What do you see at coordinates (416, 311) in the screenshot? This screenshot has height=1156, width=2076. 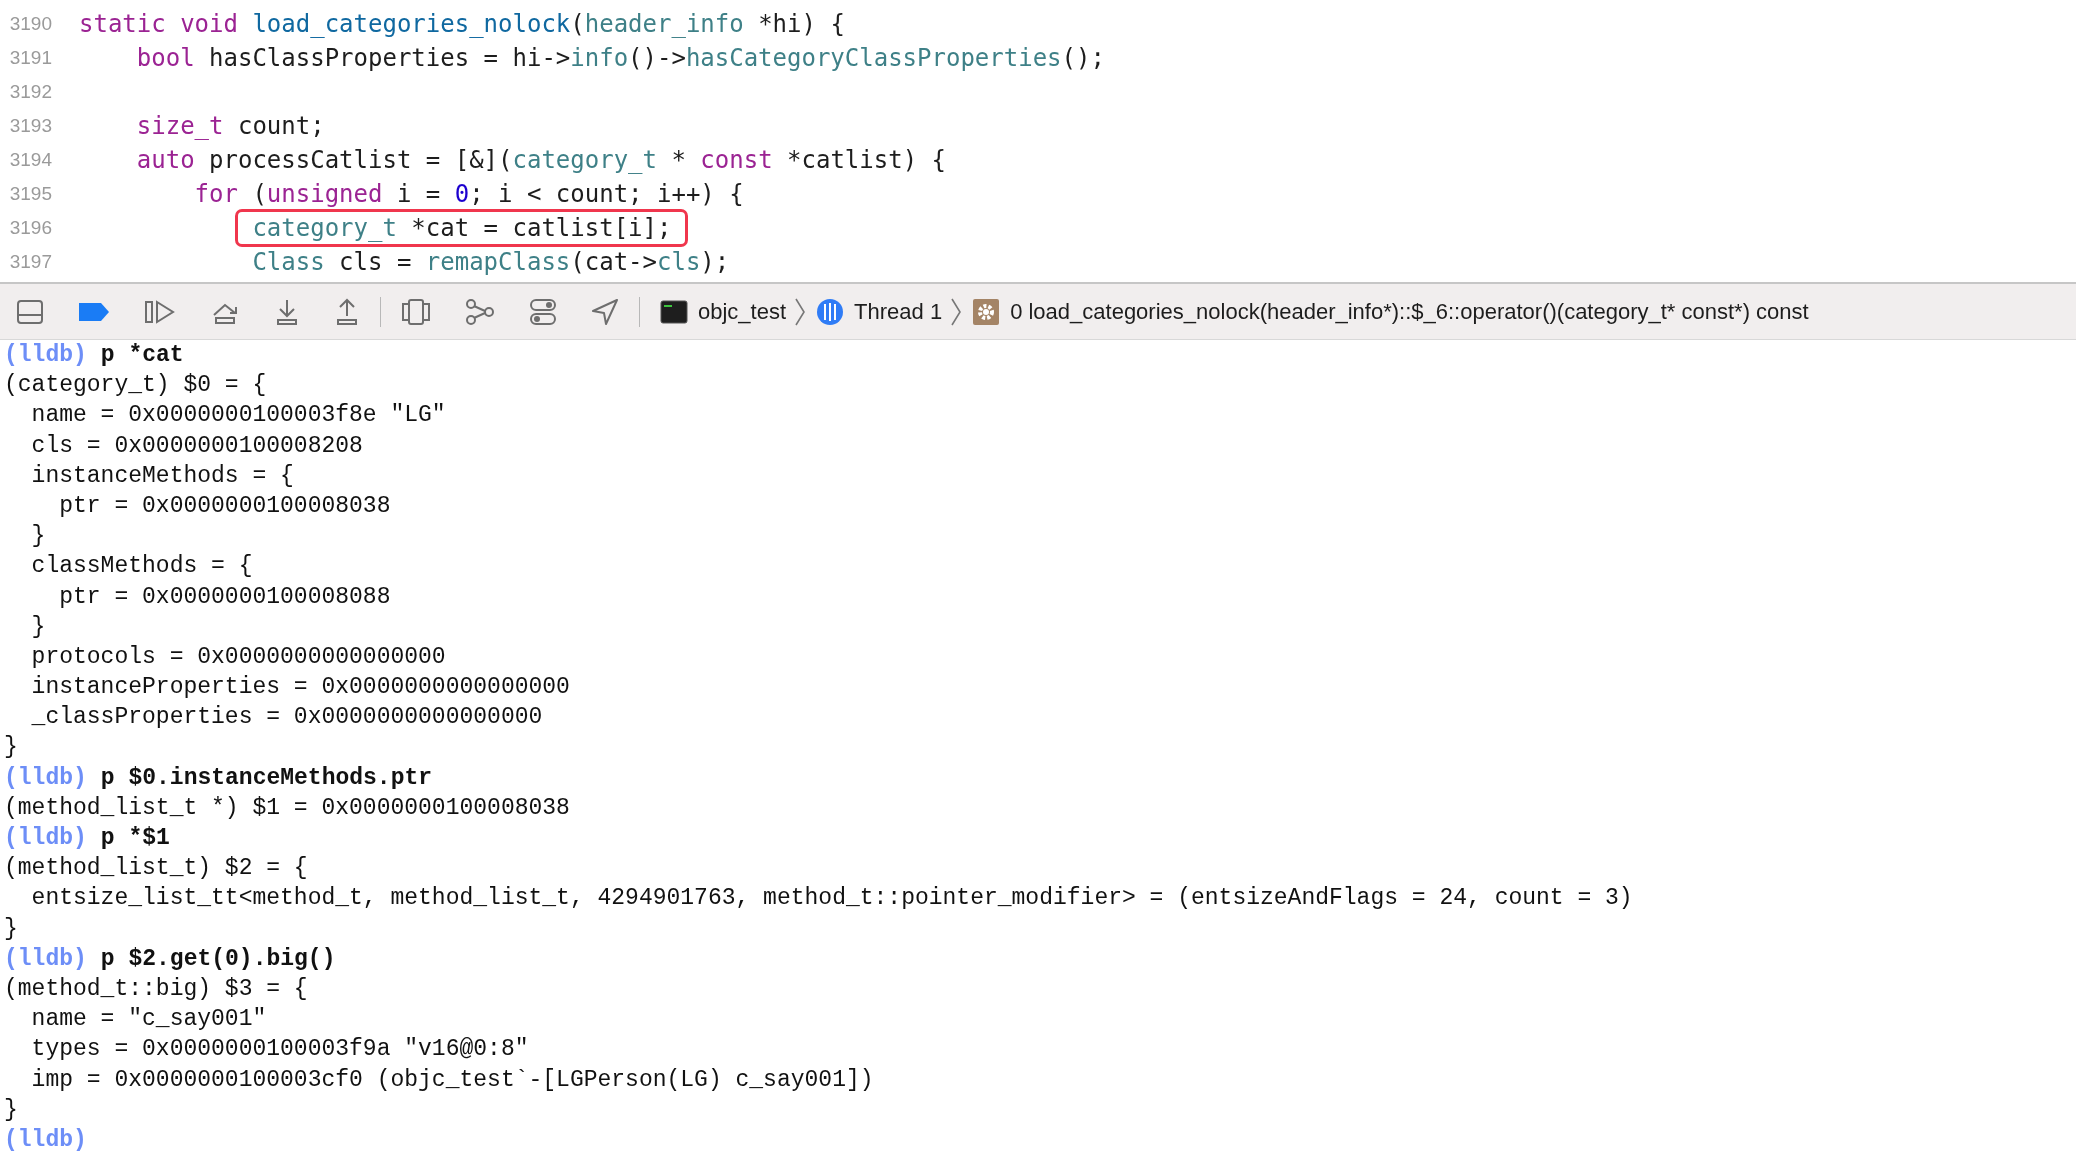 I see `view-hierarchy-icon` at bounding box center [416, 311].